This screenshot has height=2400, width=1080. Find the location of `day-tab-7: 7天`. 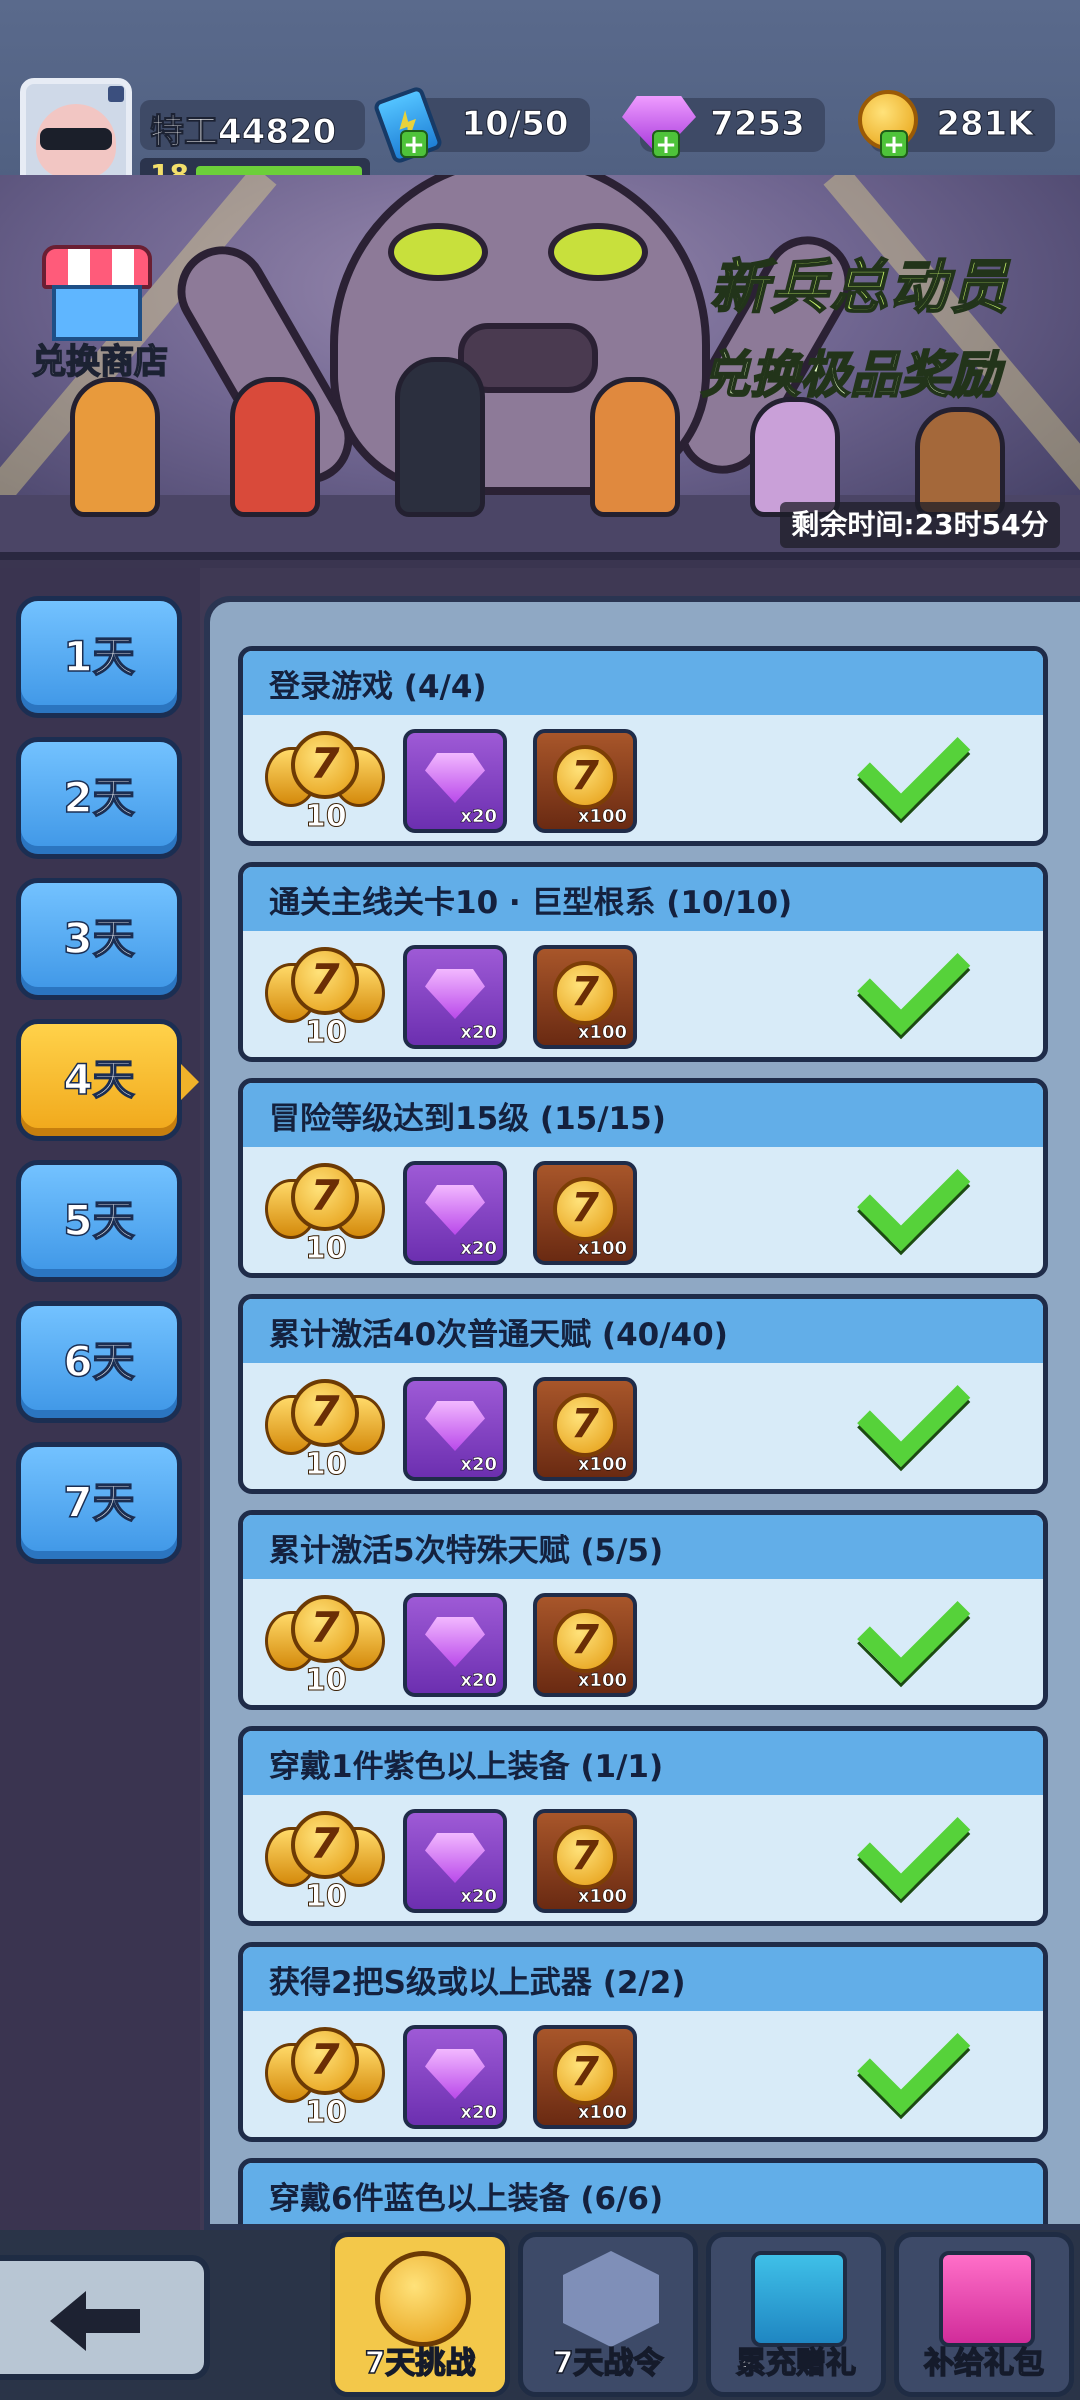

day-tab-7: 7天 is located at coordinates (99, 1503).